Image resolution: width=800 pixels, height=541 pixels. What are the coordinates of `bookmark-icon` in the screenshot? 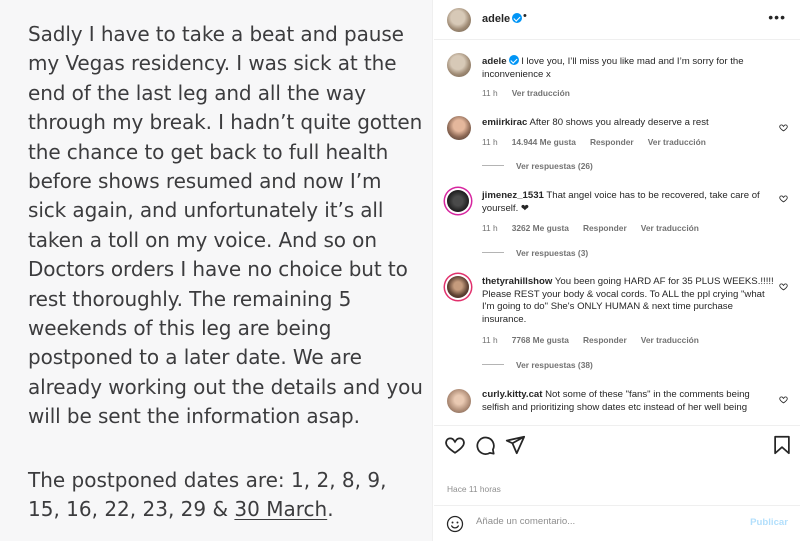 It's located at (782, 445).